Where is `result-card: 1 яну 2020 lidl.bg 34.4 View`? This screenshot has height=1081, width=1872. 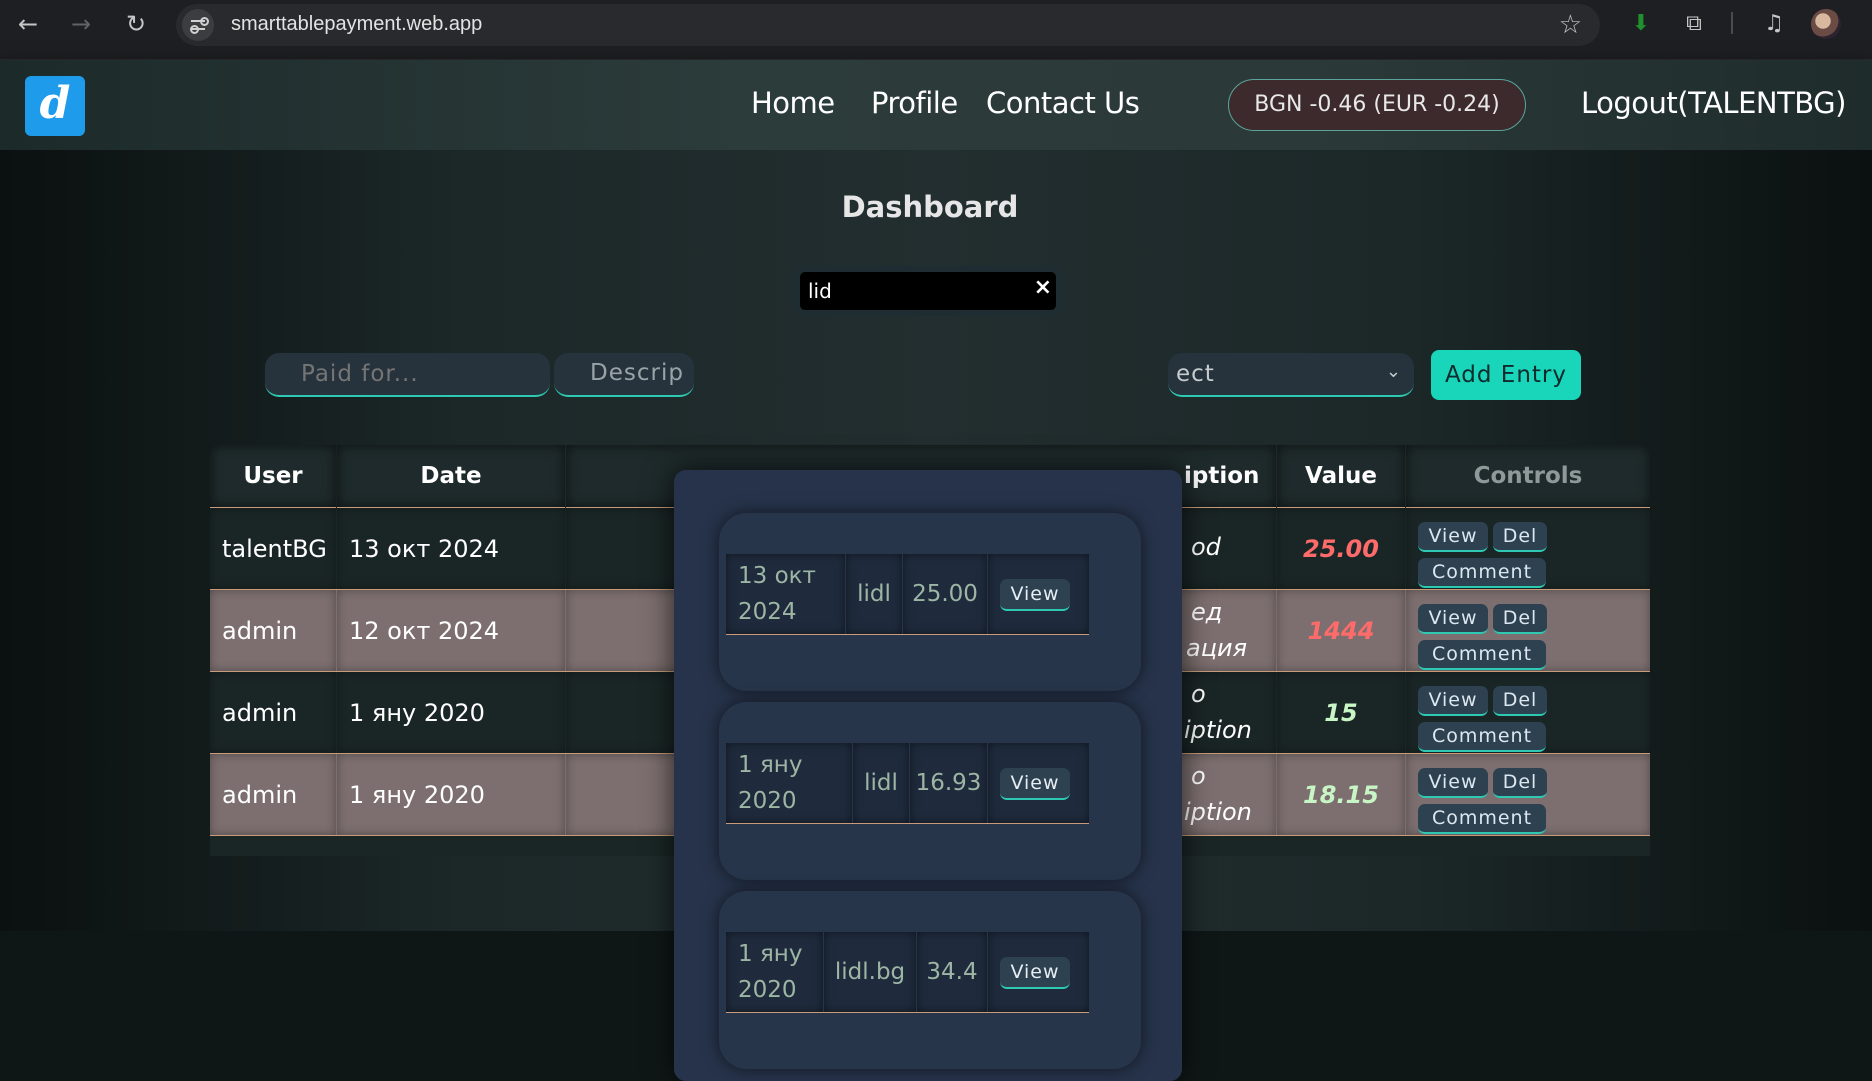
result-card: 1 яну 2020 lidl.bg 34.4 View is located at coordinates (930, 980).